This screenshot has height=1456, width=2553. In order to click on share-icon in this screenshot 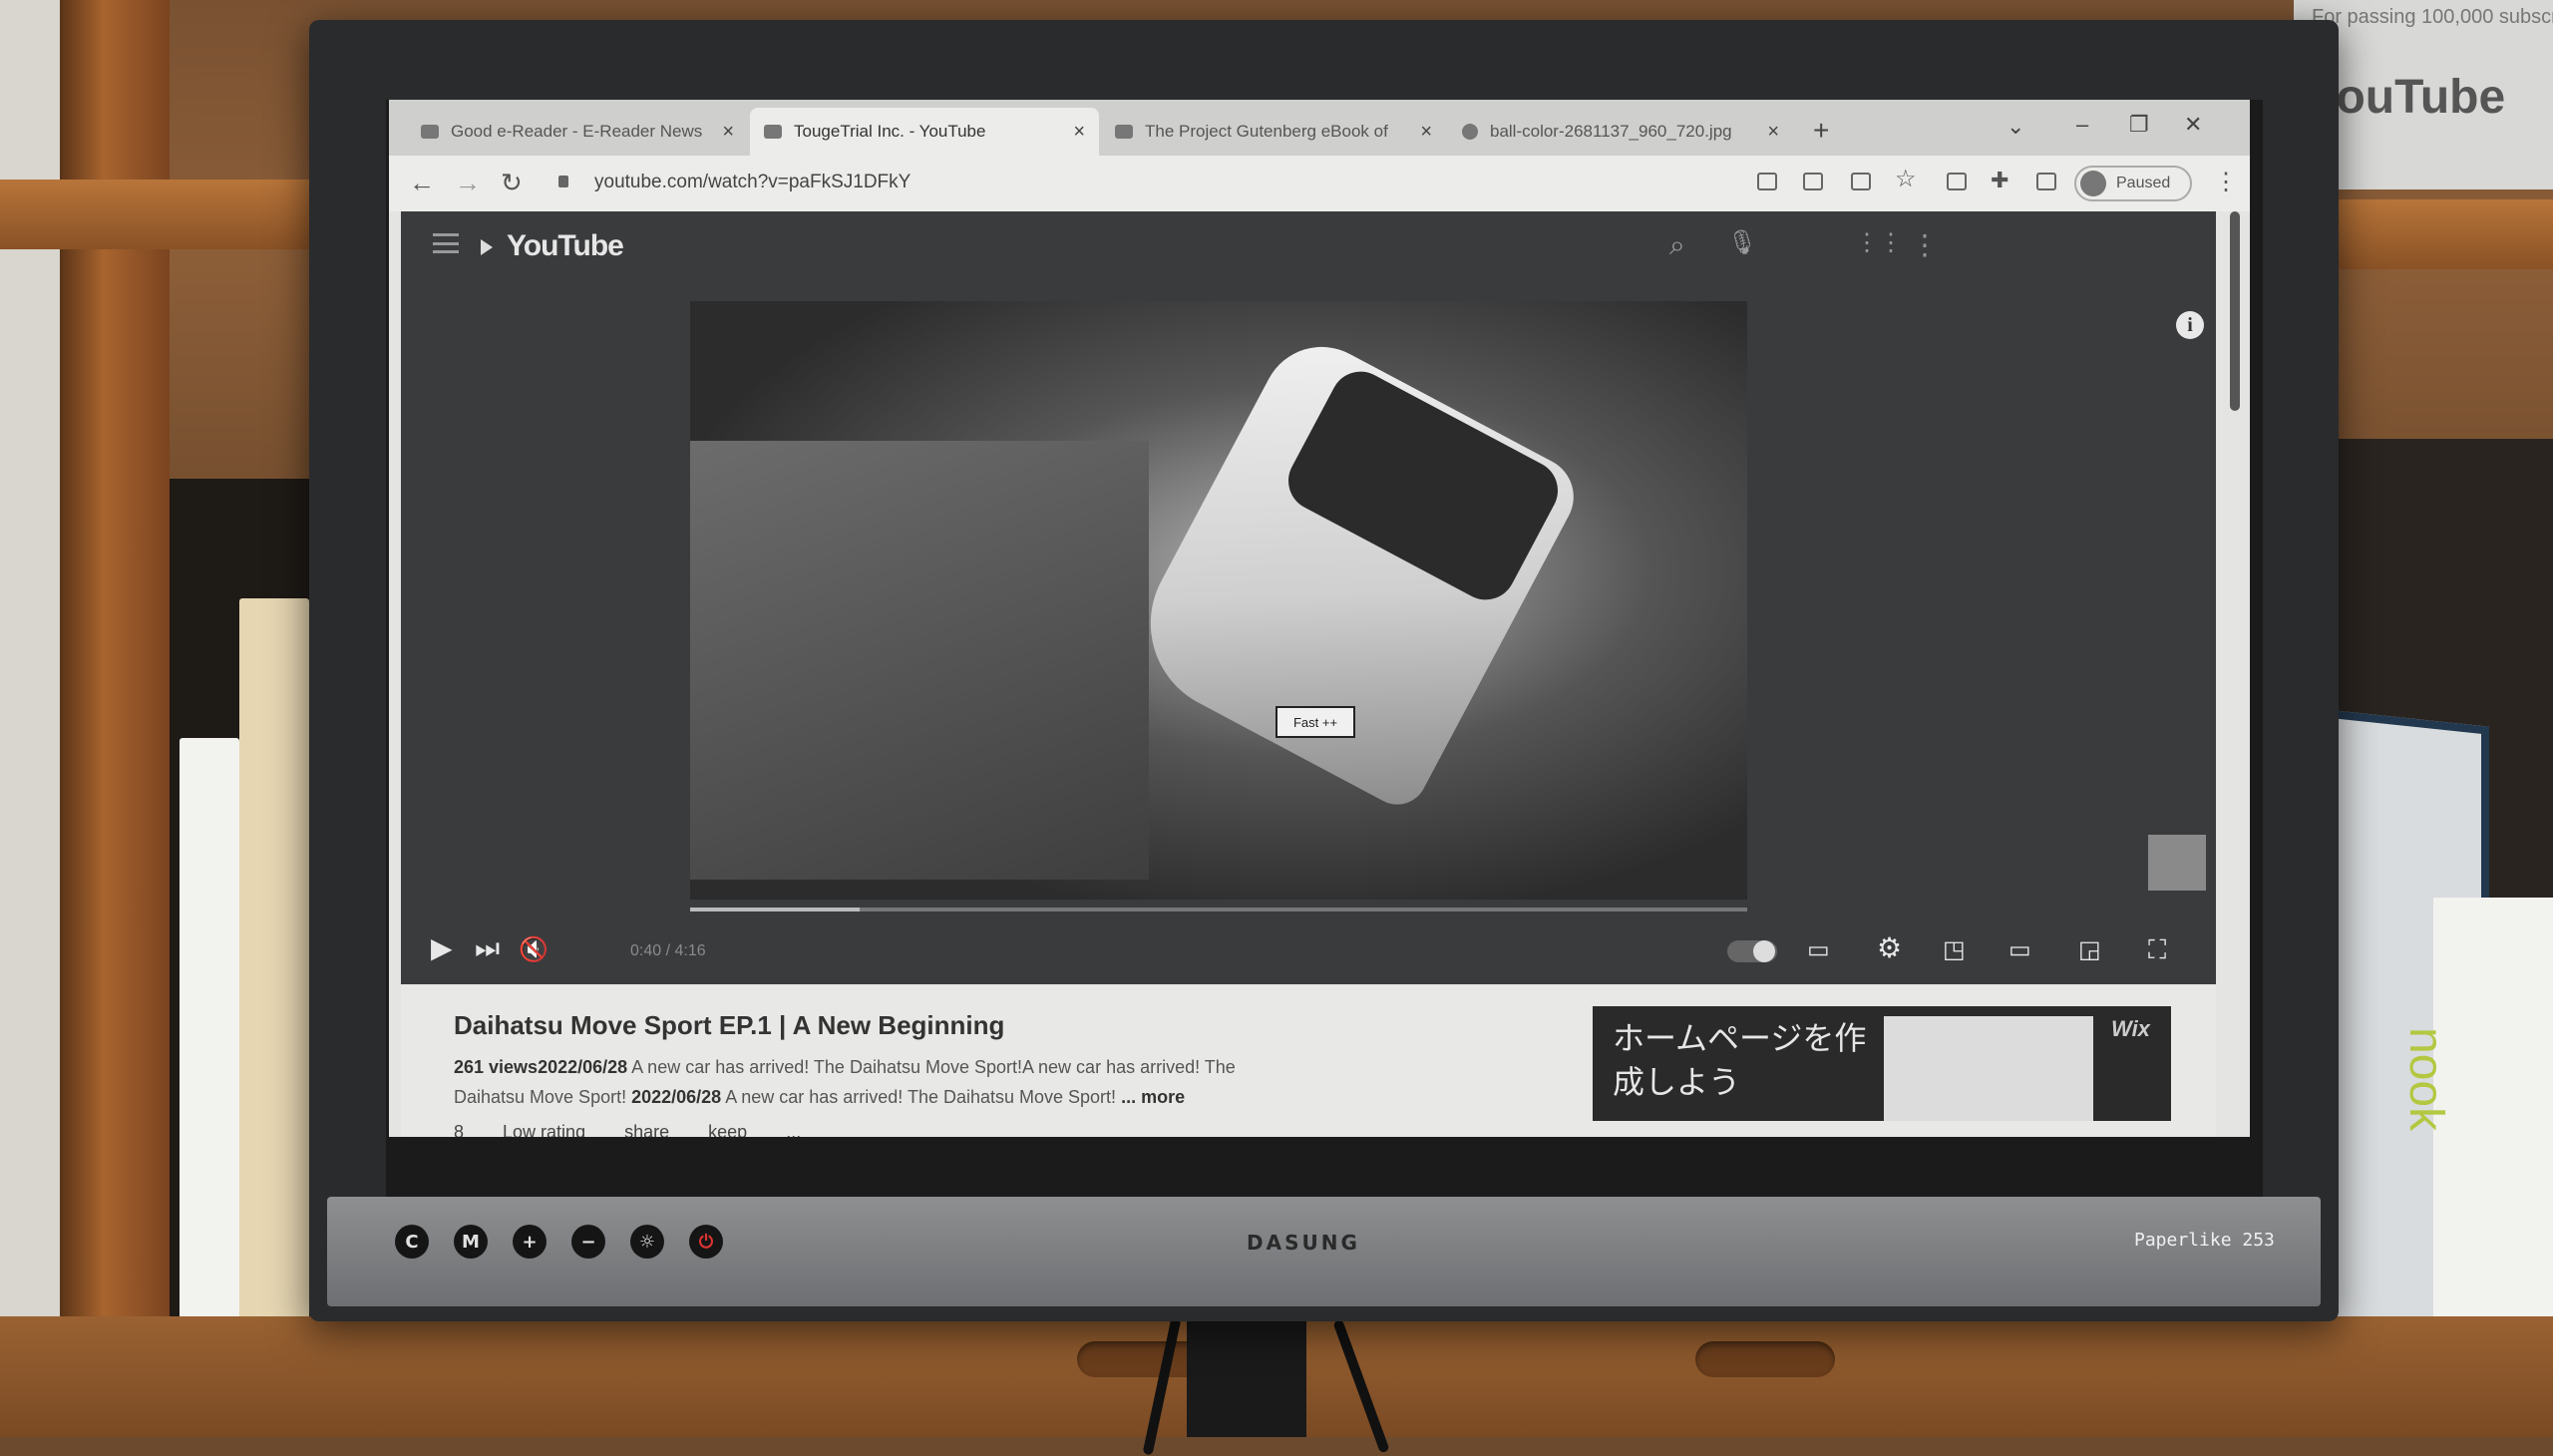, I will do `click(1861, 181)`.